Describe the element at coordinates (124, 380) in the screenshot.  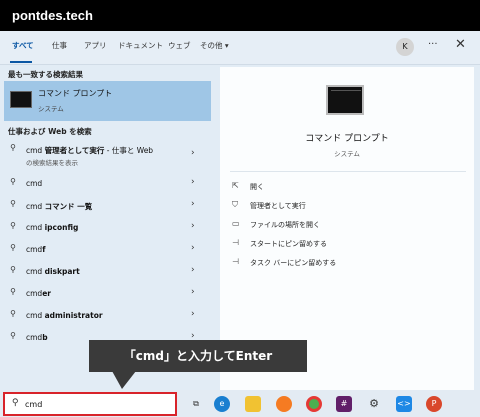
I see `callout-tail` at that location.